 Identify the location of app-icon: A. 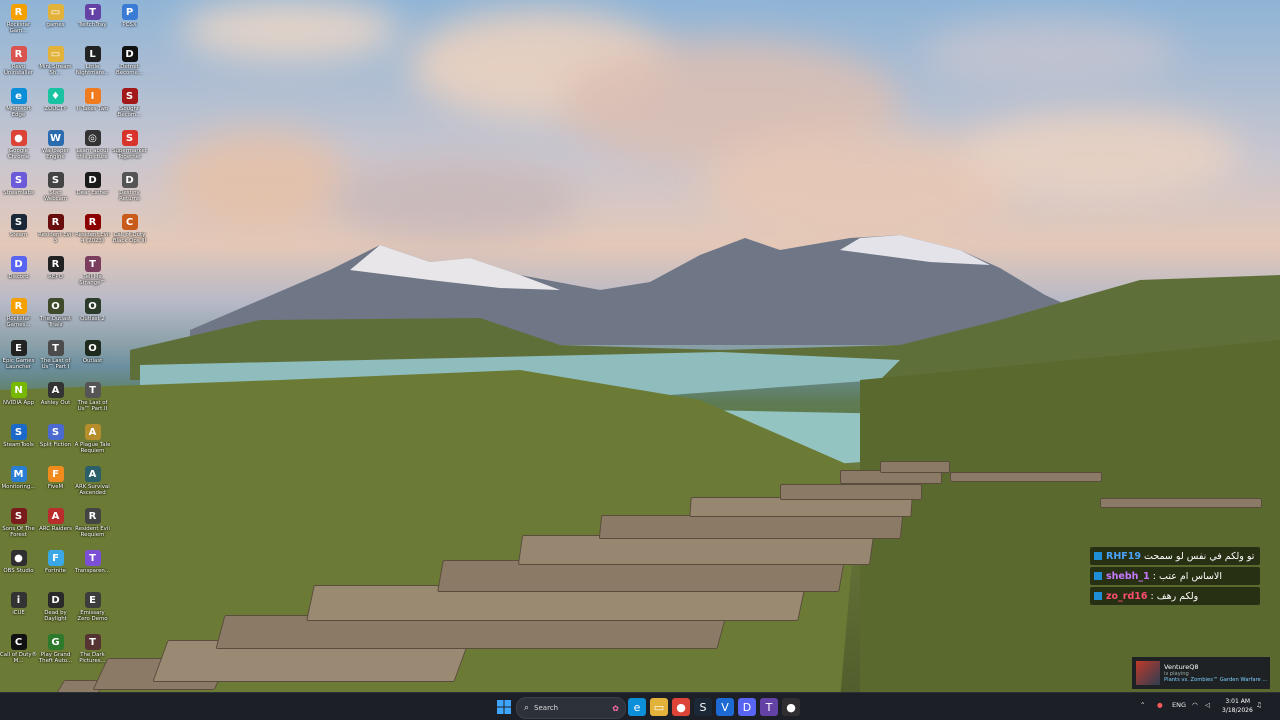
(55, 390).